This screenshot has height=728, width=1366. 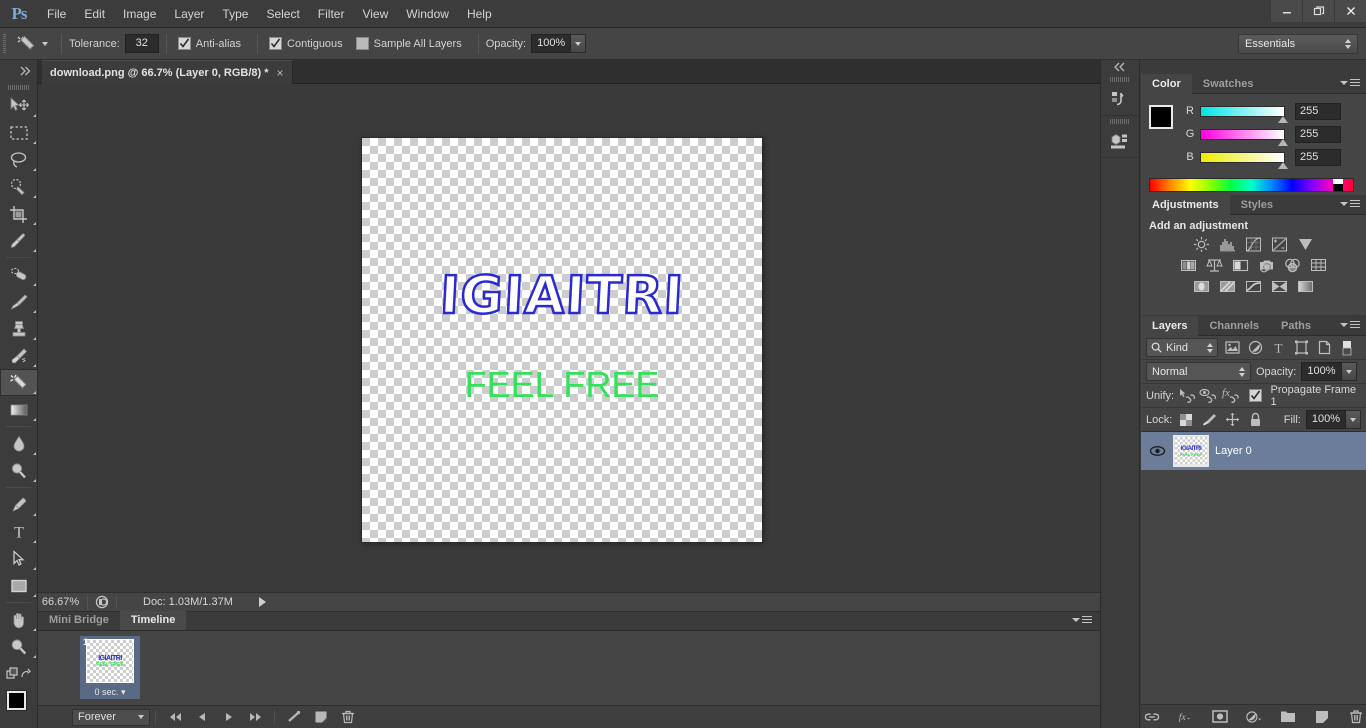 I want to click on color-panel-swatches, so click(x=1167, y=123).